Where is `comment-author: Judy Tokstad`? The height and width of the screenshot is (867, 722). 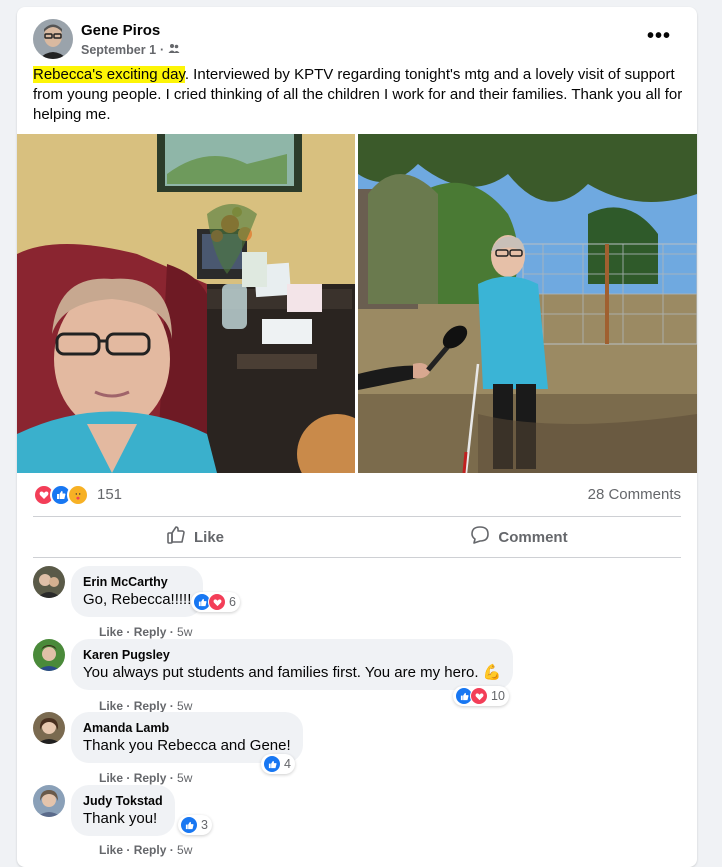 comment-author: Judy Tokstad is located at coordinates (123, 801).